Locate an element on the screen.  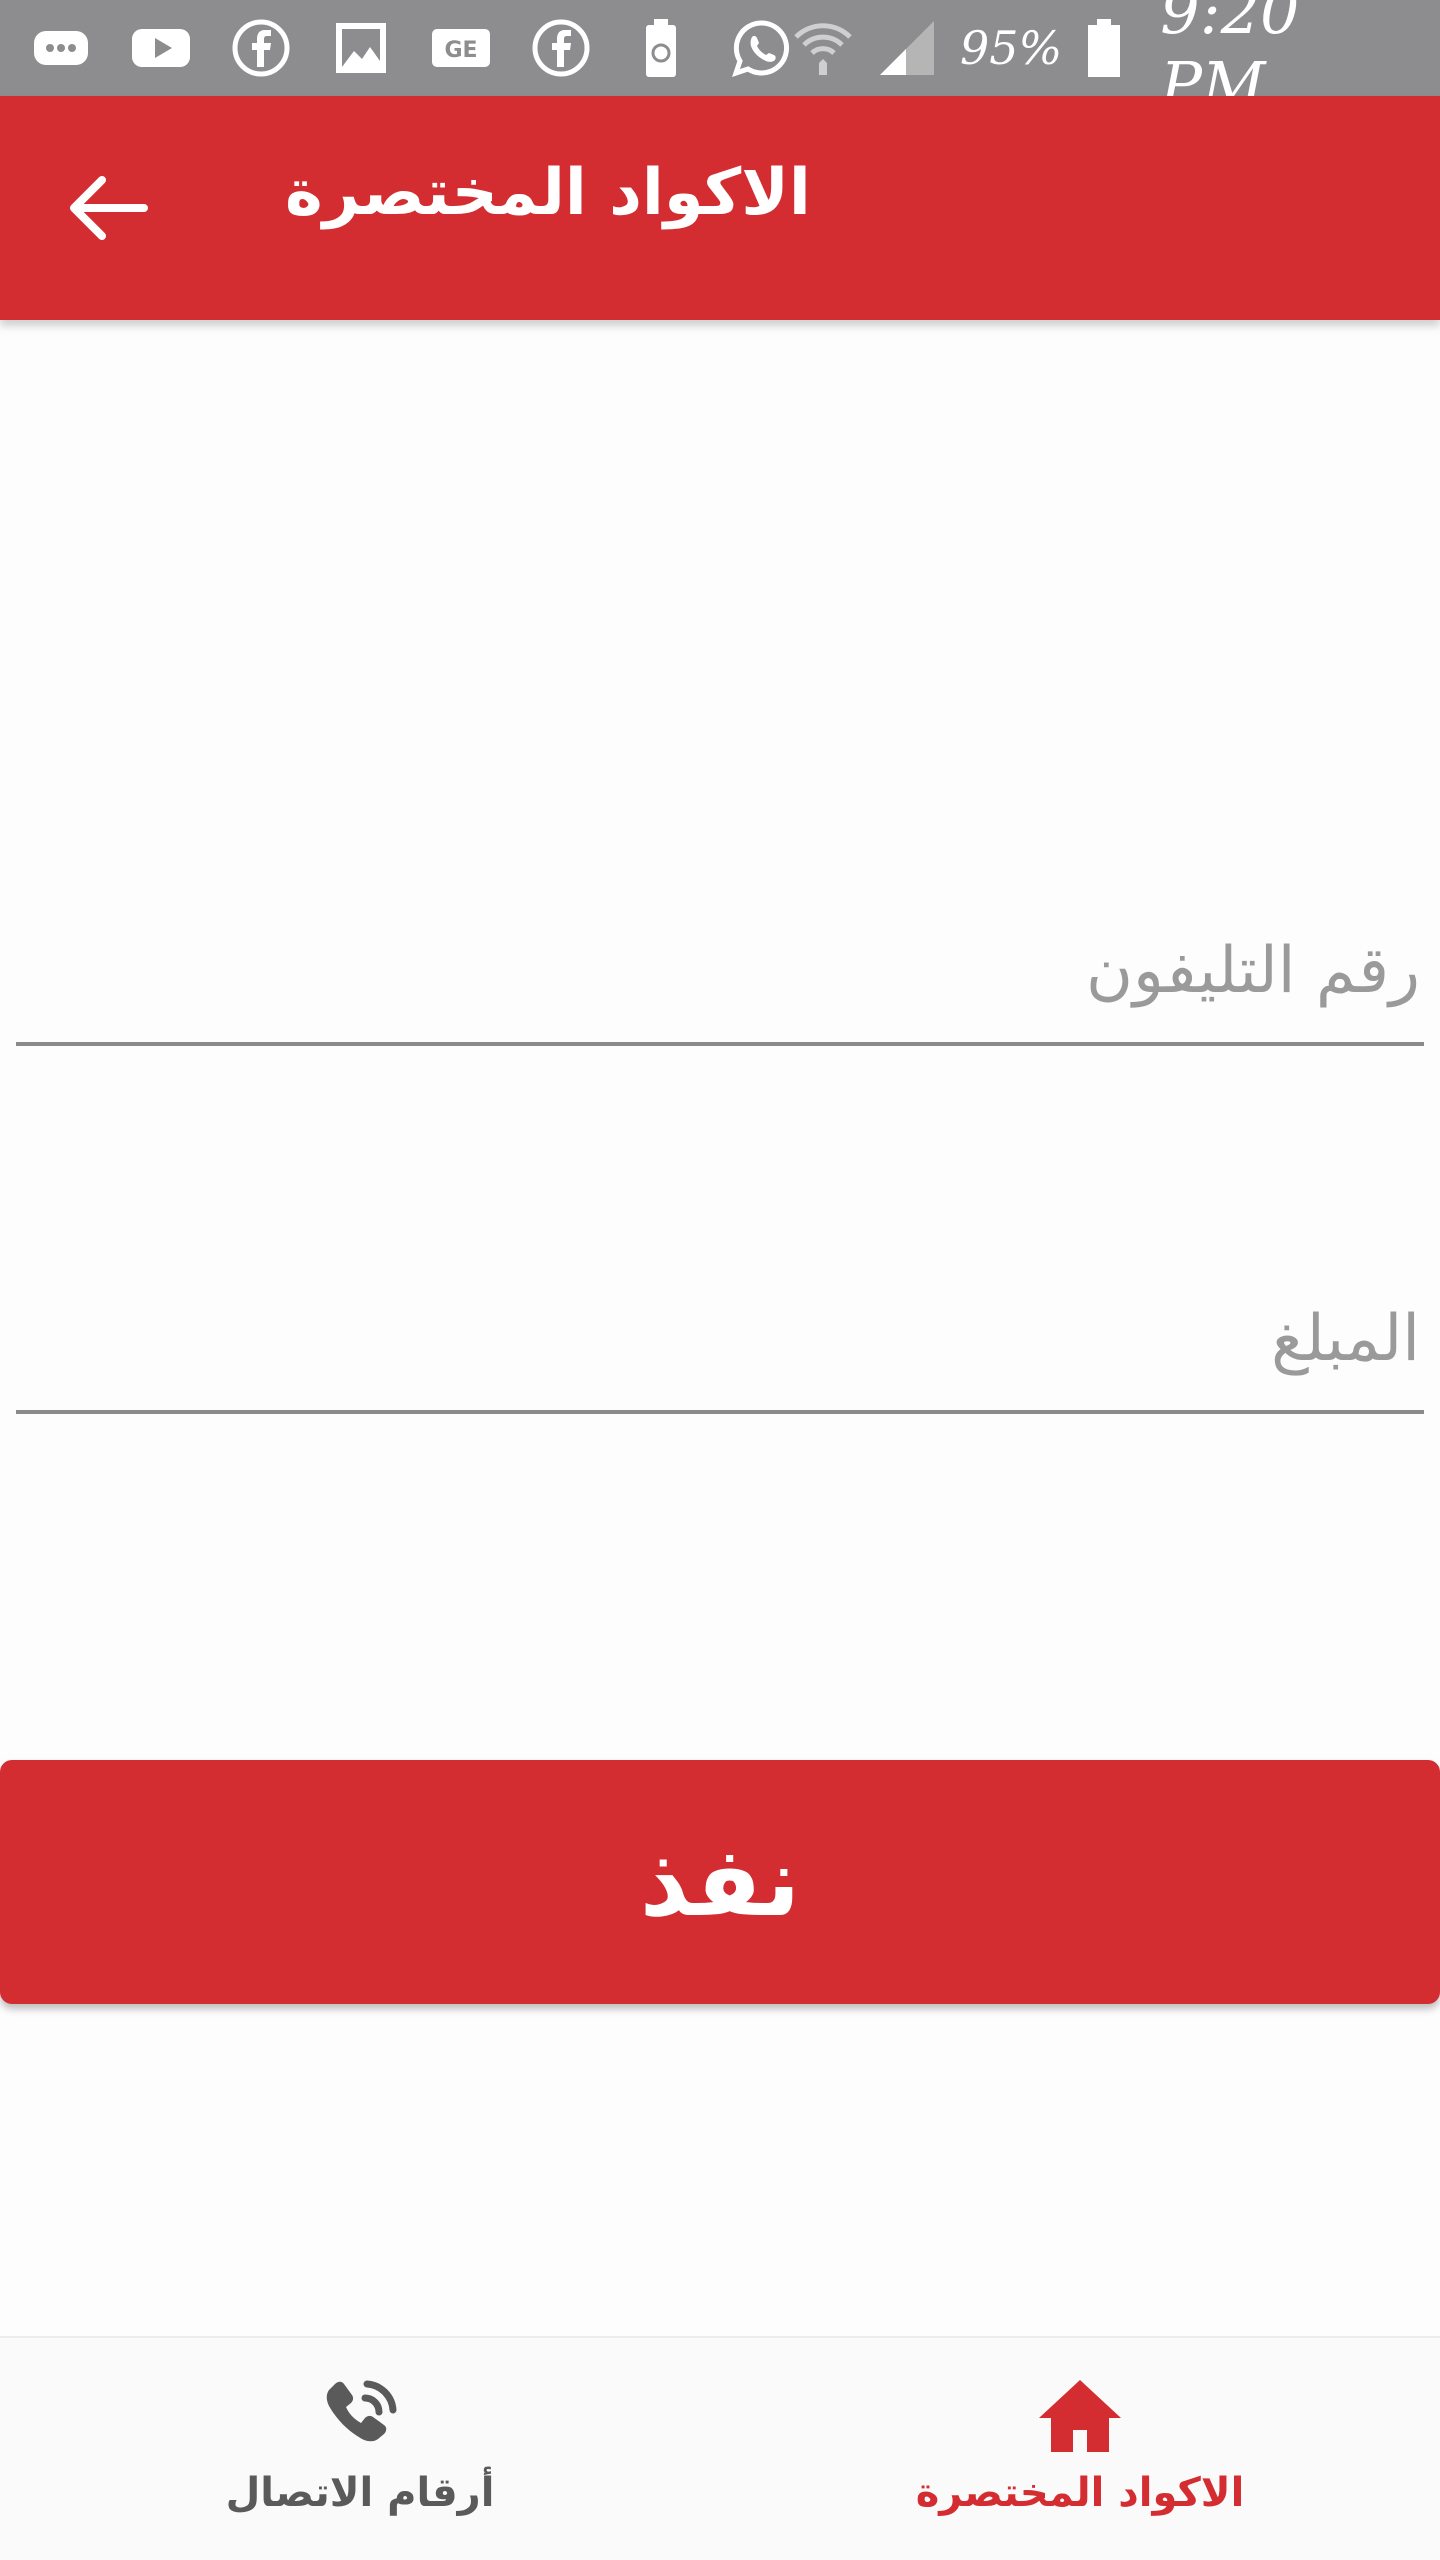
page-title: الاكواد المختصرة is located at coordinates (548, 193).